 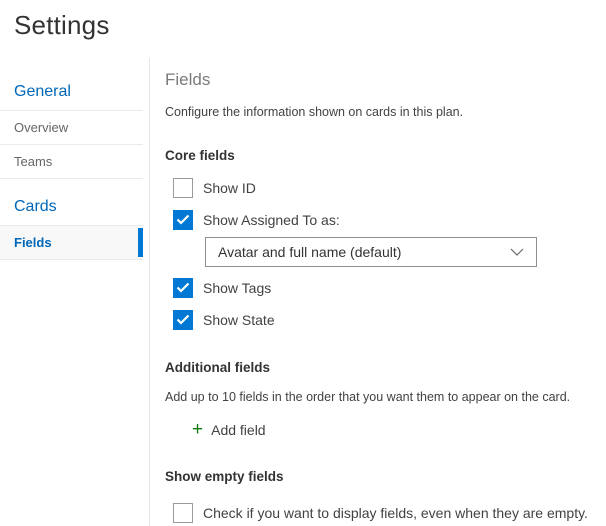 I want to click on pane-title: Fields, so click(x=188, y=79).